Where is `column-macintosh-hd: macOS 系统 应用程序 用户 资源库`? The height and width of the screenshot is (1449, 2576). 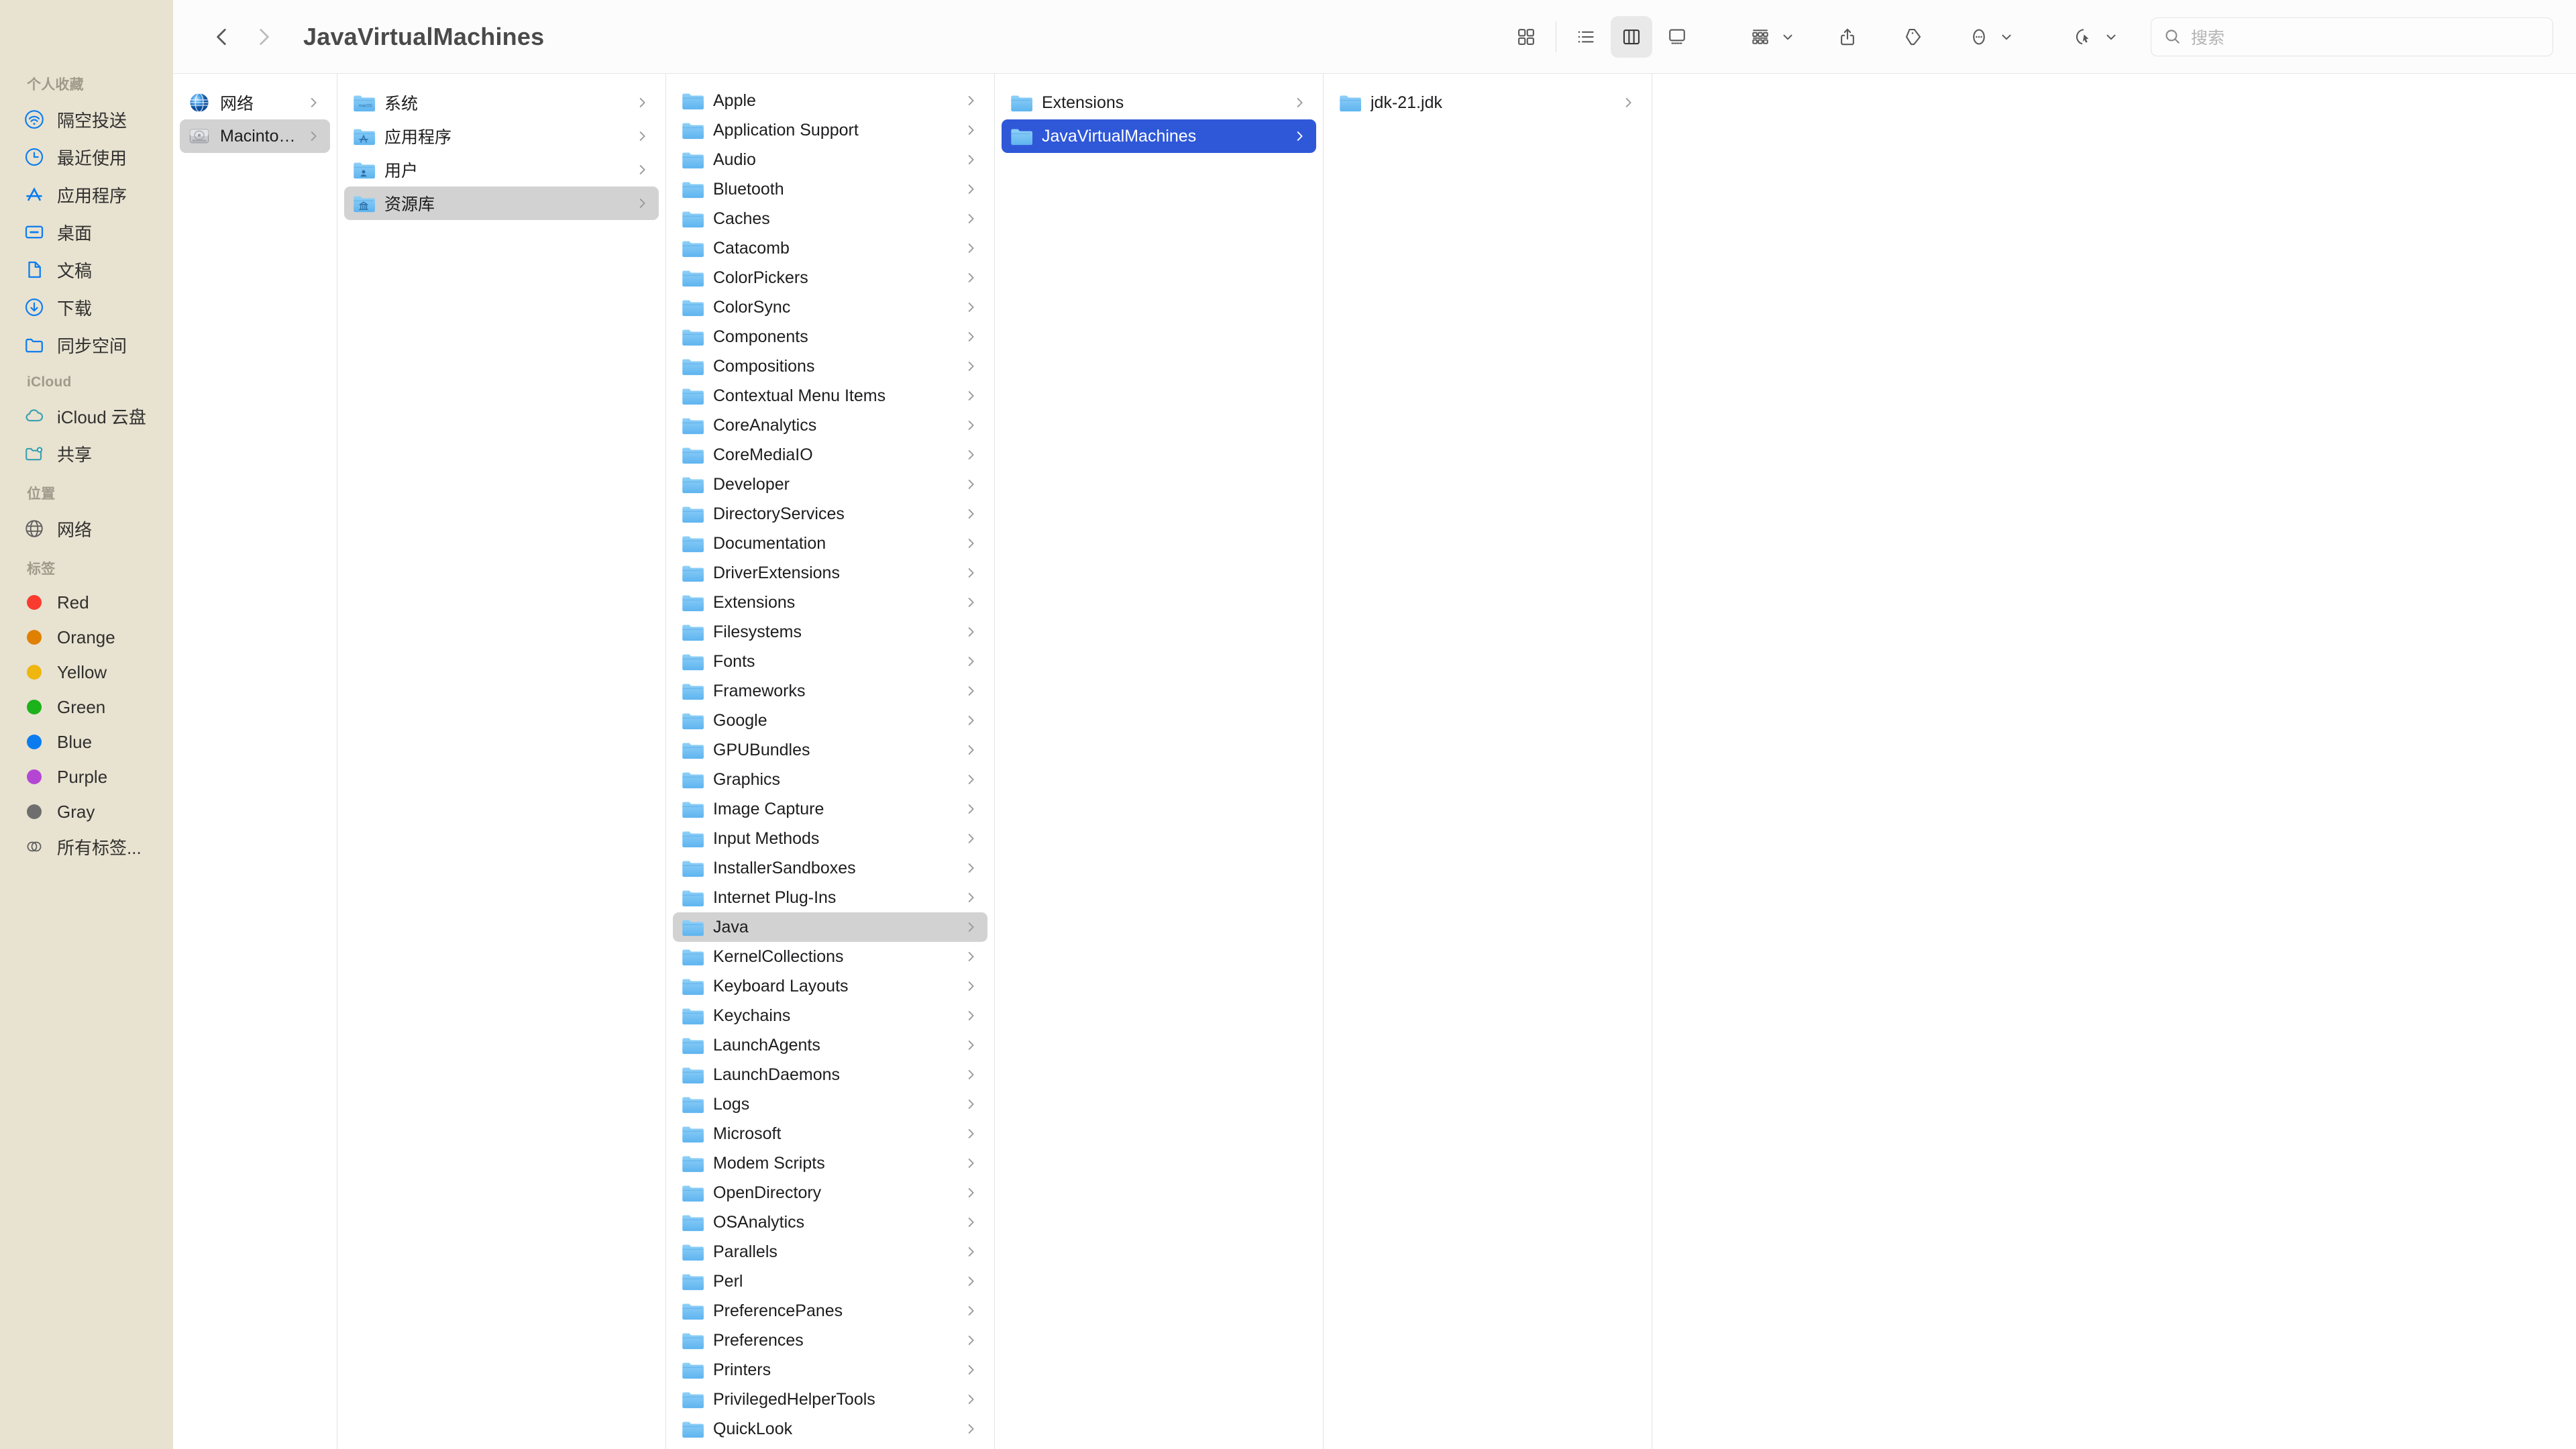
column-macintosh-hd: macOS 系统 应用程序 用户 资源库 is located at coordinates (501, 761).